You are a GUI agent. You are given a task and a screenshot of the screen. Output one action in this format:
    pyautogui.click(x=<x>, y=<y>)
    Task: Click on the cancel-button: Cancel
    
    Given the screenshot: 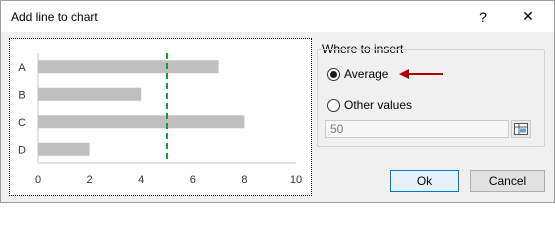 What is the action you would take?
    pyautogui.click(x=507, y=181)
    